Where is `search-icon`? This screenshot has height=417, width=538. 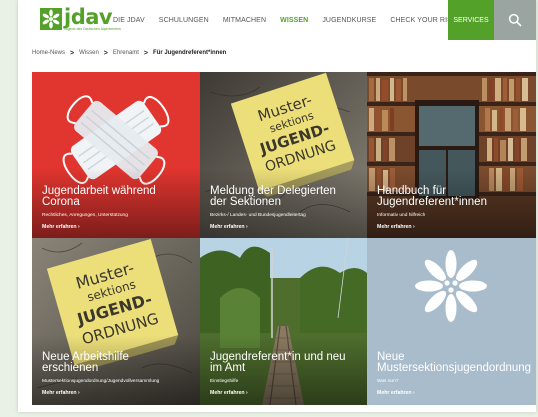
search-icon is located at coordinates (515, 20).